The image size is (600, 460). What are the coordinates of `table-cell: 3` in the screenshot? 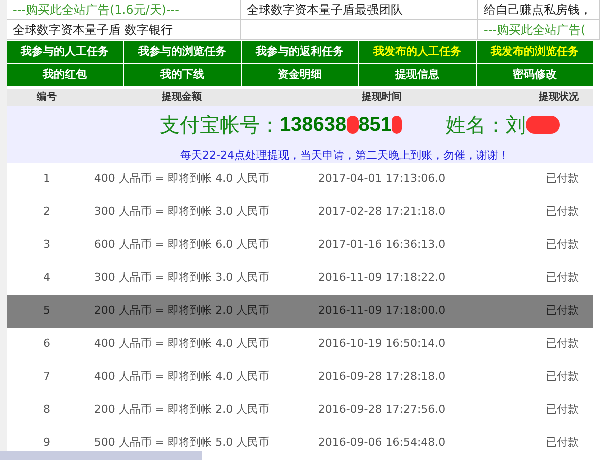 It's located at (47, 245).